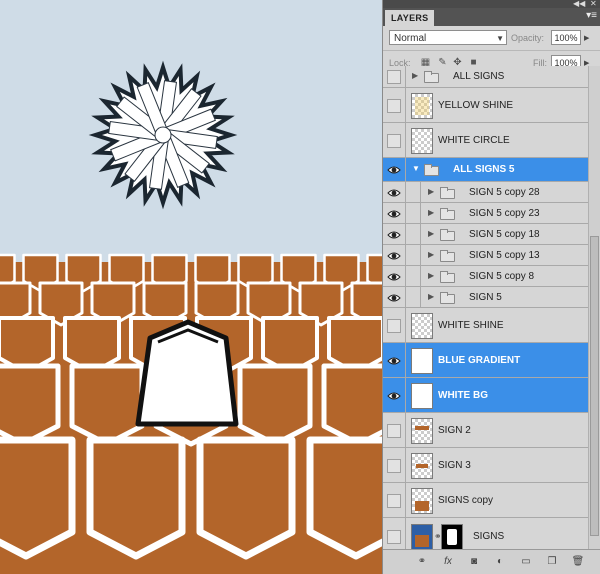  What do you see at coordinates (476, 105) in the screenshot?
I see `layer-name: YELLOW SHINE` at bounding box center [476, 105].